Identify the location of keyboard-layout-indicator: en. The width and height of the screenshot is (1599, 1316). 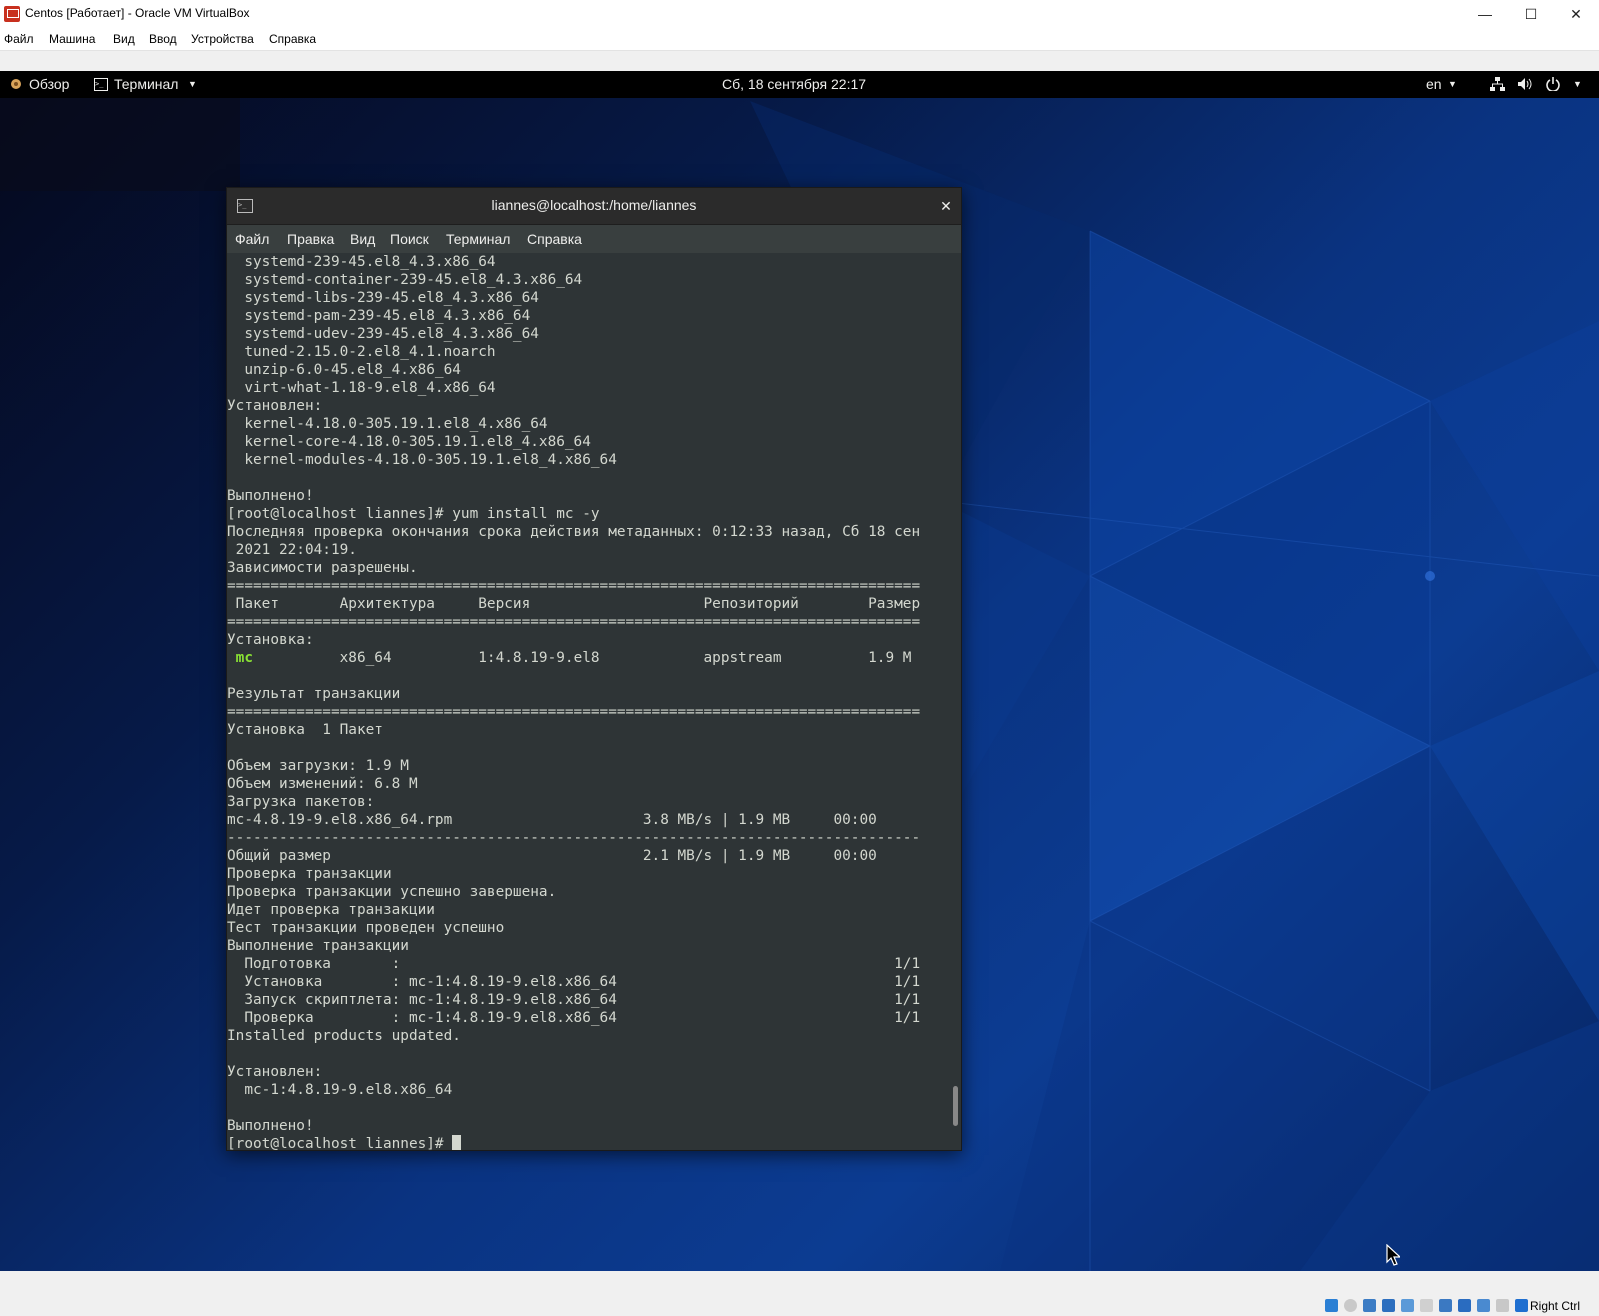
(1434, 84).